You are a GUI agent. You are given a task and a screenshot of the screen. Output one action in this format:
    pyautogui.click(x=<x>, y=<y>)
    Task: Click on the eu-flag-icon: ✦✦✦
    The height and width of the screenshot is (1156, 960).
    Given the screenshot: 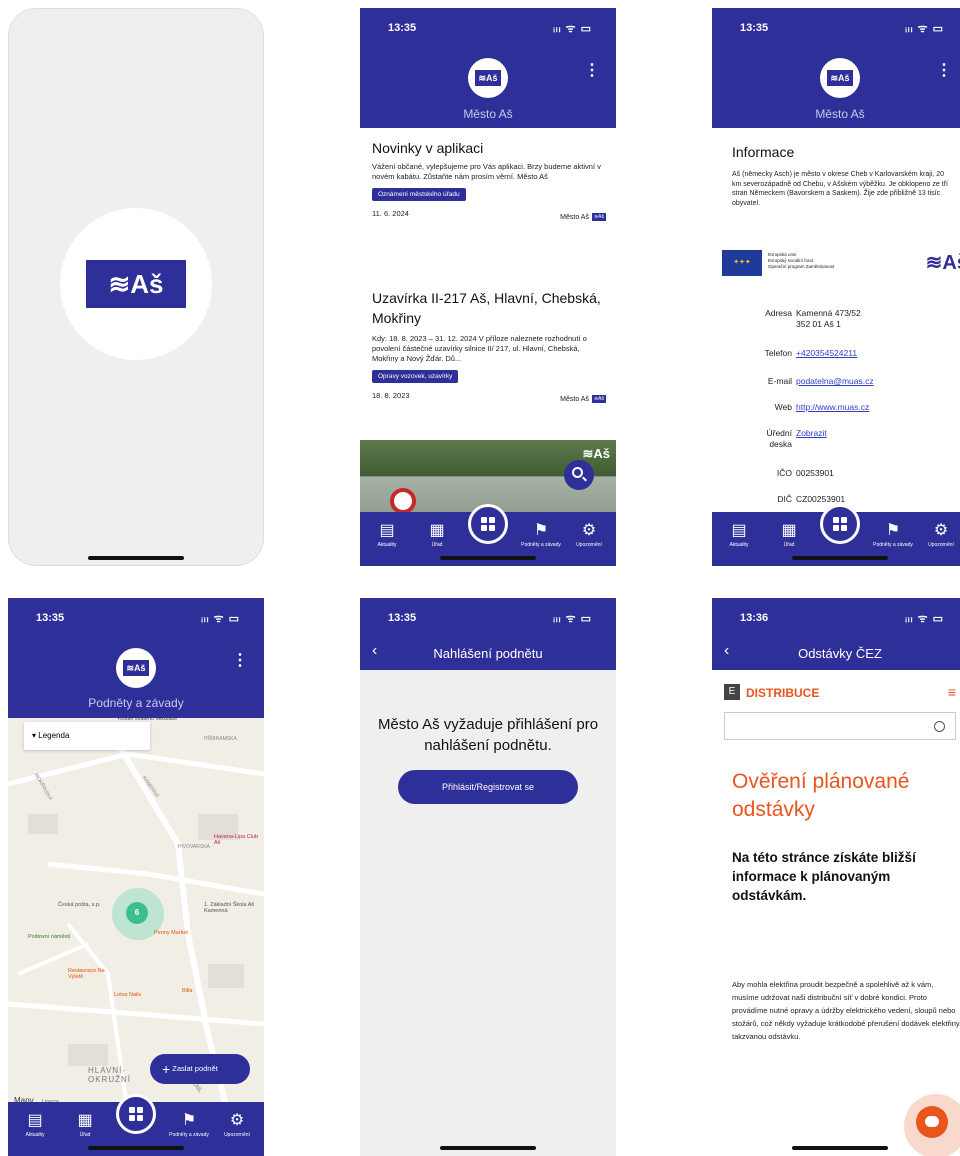 What is the action you would take?
    pyautogui.click(x=742, y=263)
    